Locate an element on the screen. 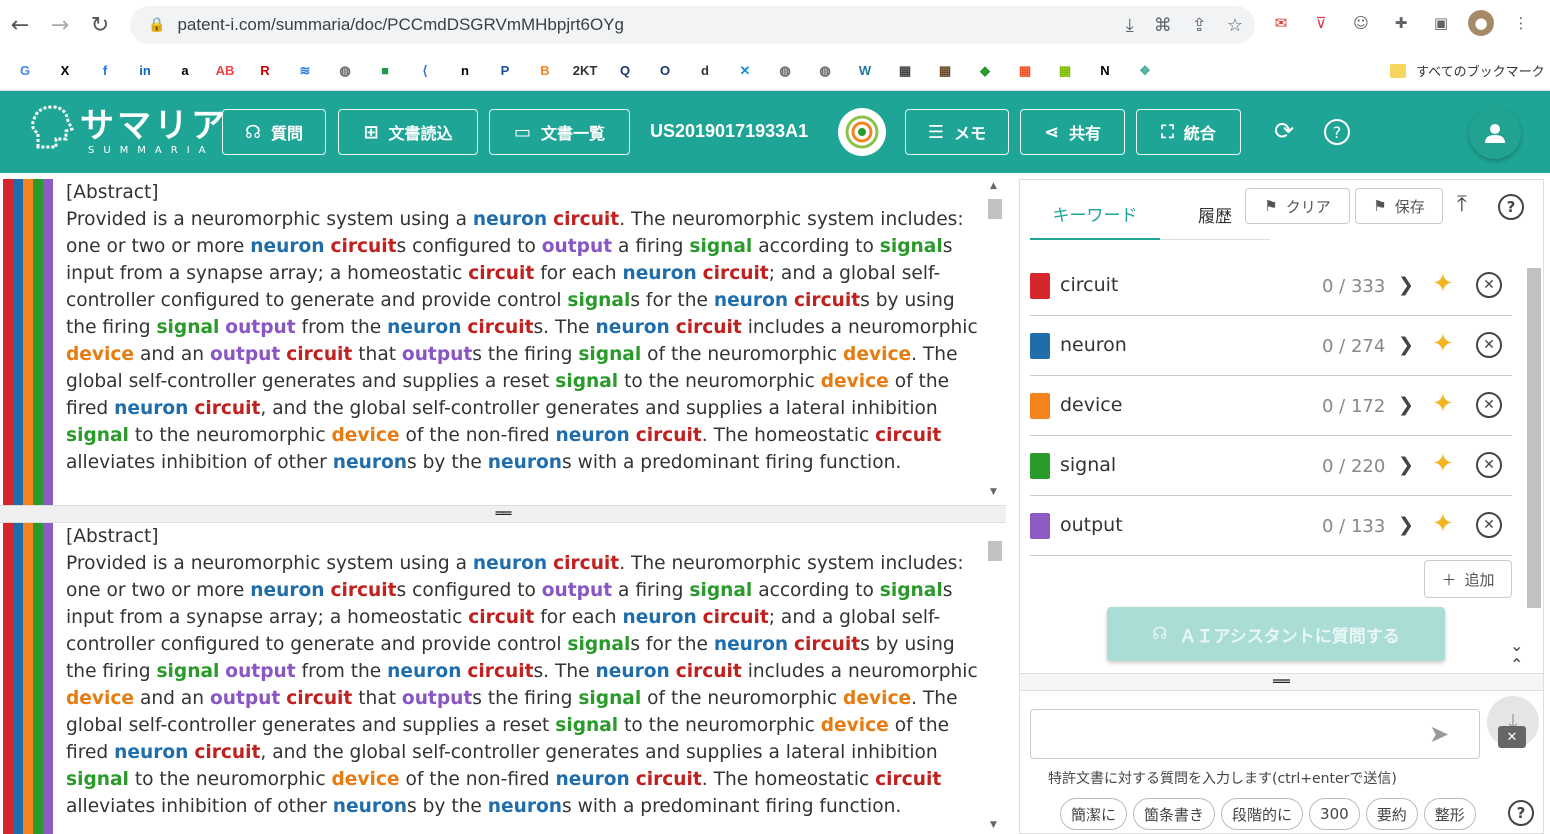  share-icon: ⇪ is located at coordinates (1199, 25).